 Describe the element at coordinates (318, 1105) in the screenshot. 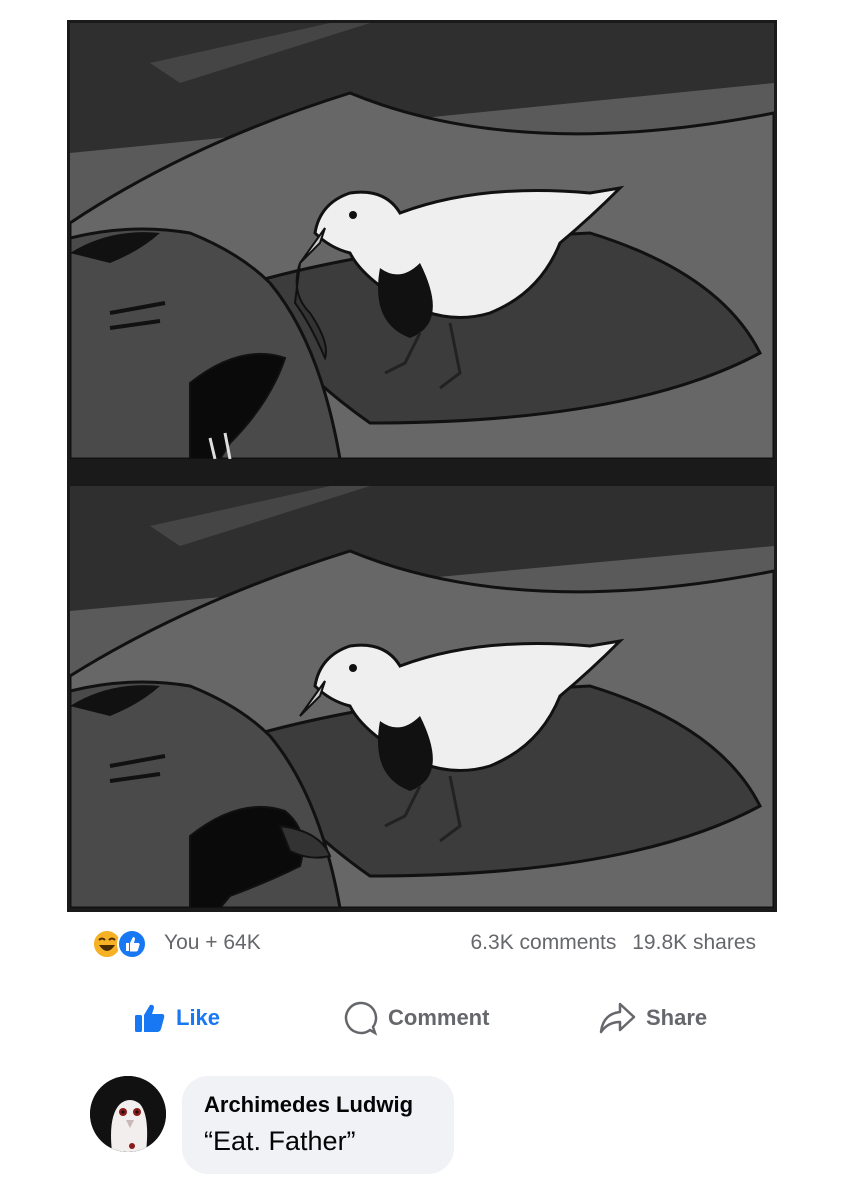

I see `comment-author: Archimedes Ludwig` at that location.